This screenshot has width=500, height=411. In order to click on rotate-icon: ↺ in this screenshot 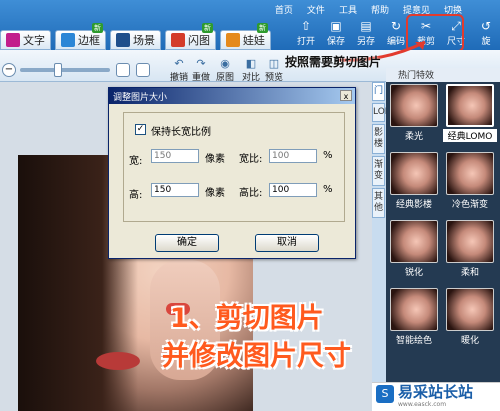, I will do `click(486, 26)`.